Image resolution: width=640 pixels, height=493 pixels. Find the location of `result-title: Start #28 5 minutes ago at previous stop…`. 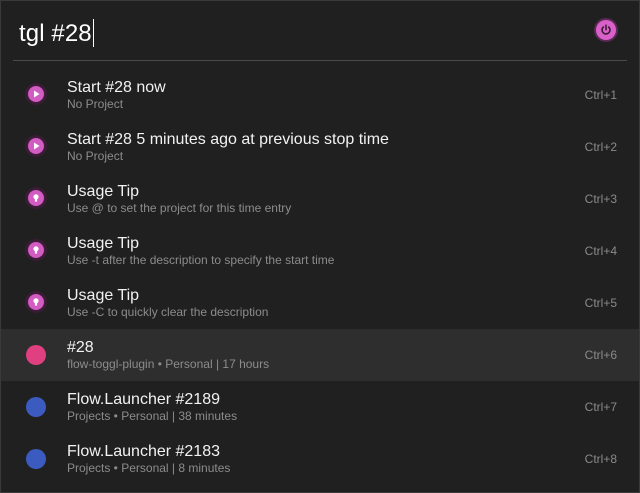

result-title: Start #28 5 minutes ago at previous stop… is located at coordinates (228, 139).